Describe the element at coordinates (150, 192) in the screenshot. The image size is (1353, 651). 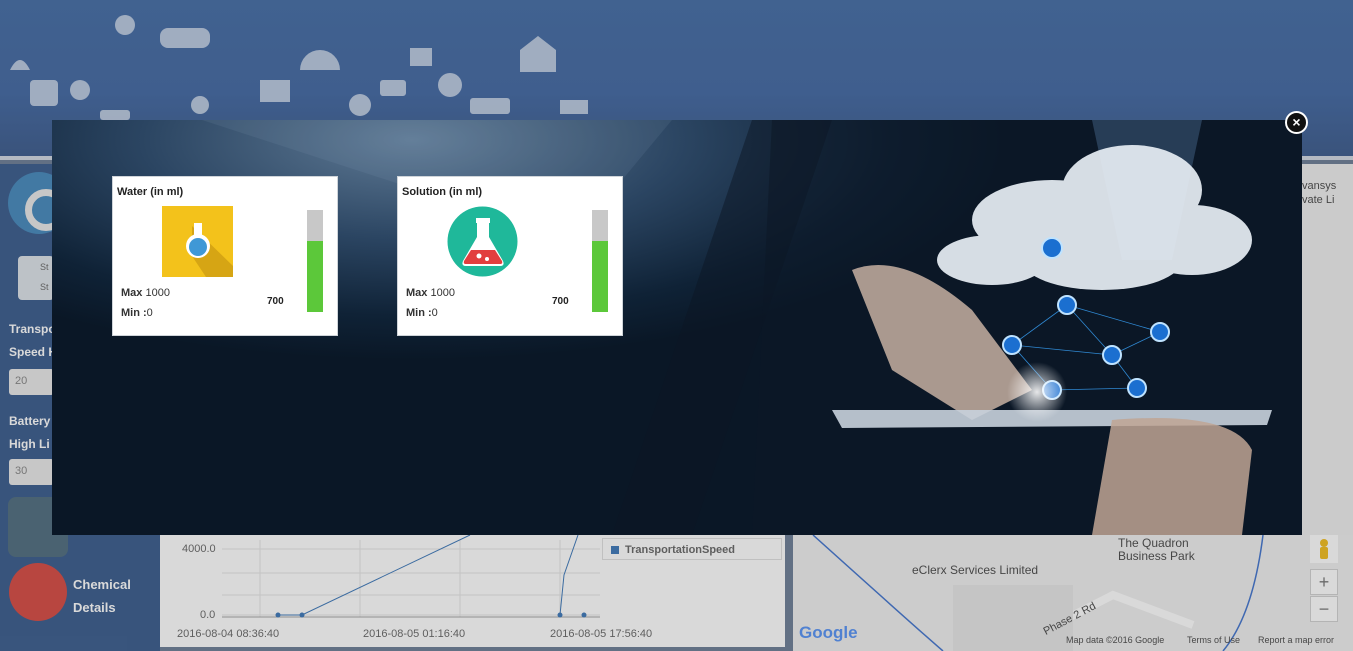
I see `card-title: Water (in ml)` at that location.